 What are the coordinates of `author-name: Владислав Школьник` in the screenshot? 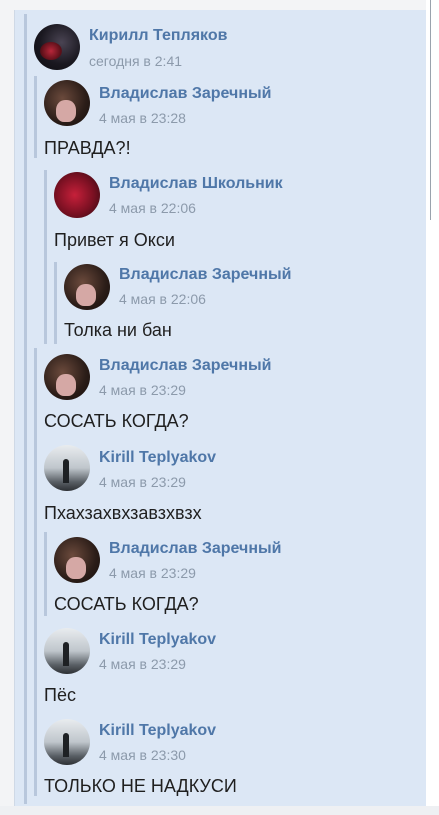 It's located at (196, 184).